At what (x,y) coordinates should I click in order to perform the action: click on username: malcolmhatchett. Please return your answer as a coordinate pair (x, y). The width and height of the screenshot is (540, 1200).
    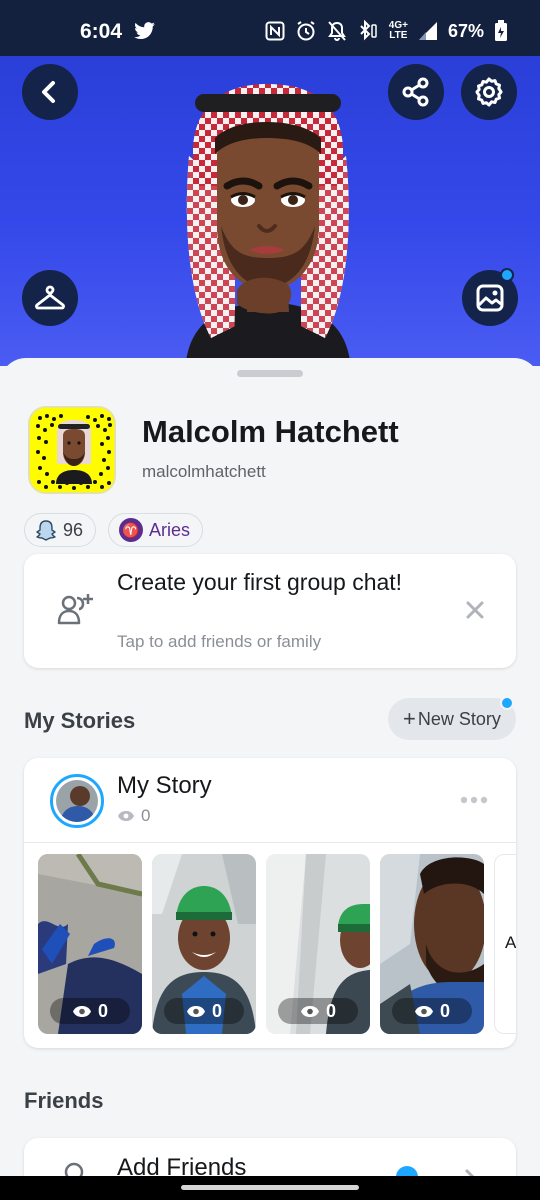
    Looking at the image, I should click on (204, 471).